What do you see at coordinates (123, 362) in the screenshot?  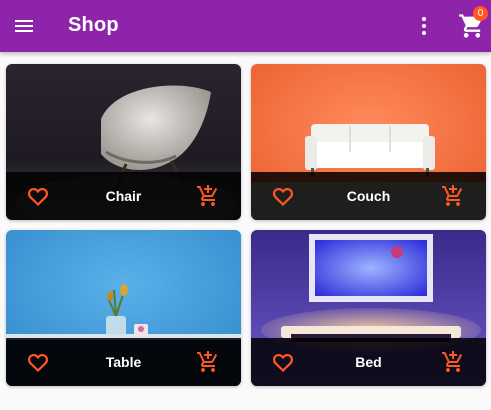 I see `card-footer: Table` at bounding box center [123, 362].